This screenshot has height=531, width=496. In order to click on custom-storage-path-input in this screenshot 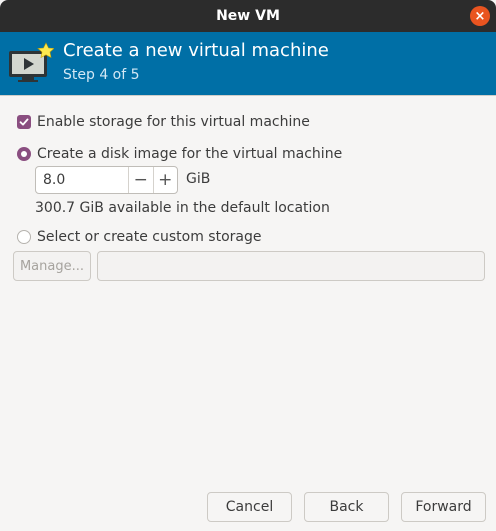, I will do `click(291, 266)`.